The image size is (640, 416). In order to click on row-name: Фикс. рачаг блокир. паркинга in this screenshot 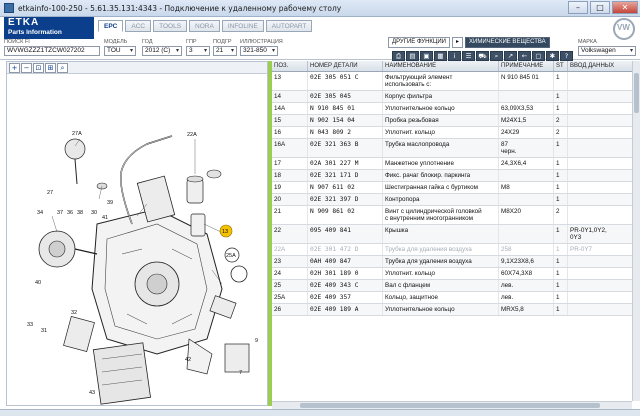, I will do `click(441, 175)`.